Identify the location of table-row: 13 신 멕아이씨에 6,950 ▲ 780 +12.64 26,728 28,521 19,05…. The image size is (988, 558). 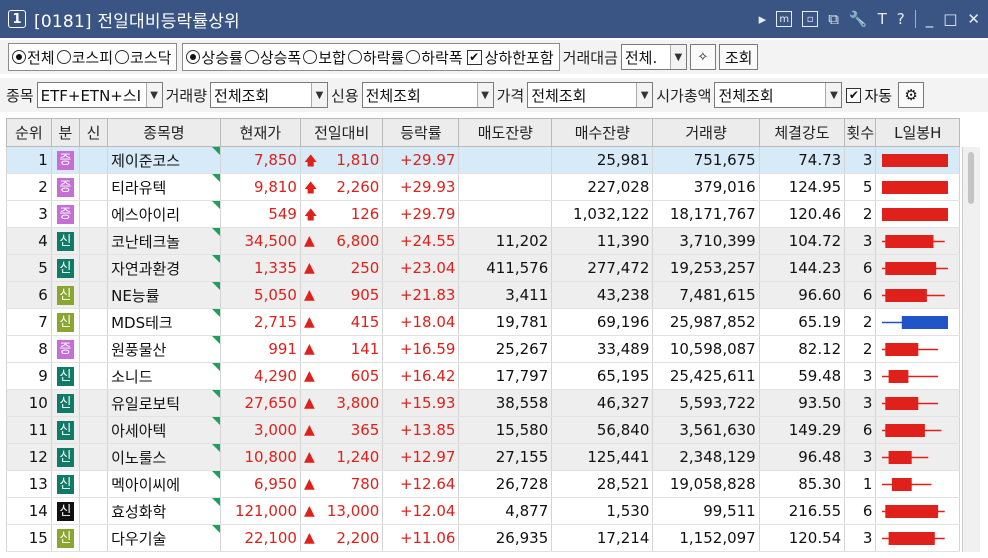
(483, 484).